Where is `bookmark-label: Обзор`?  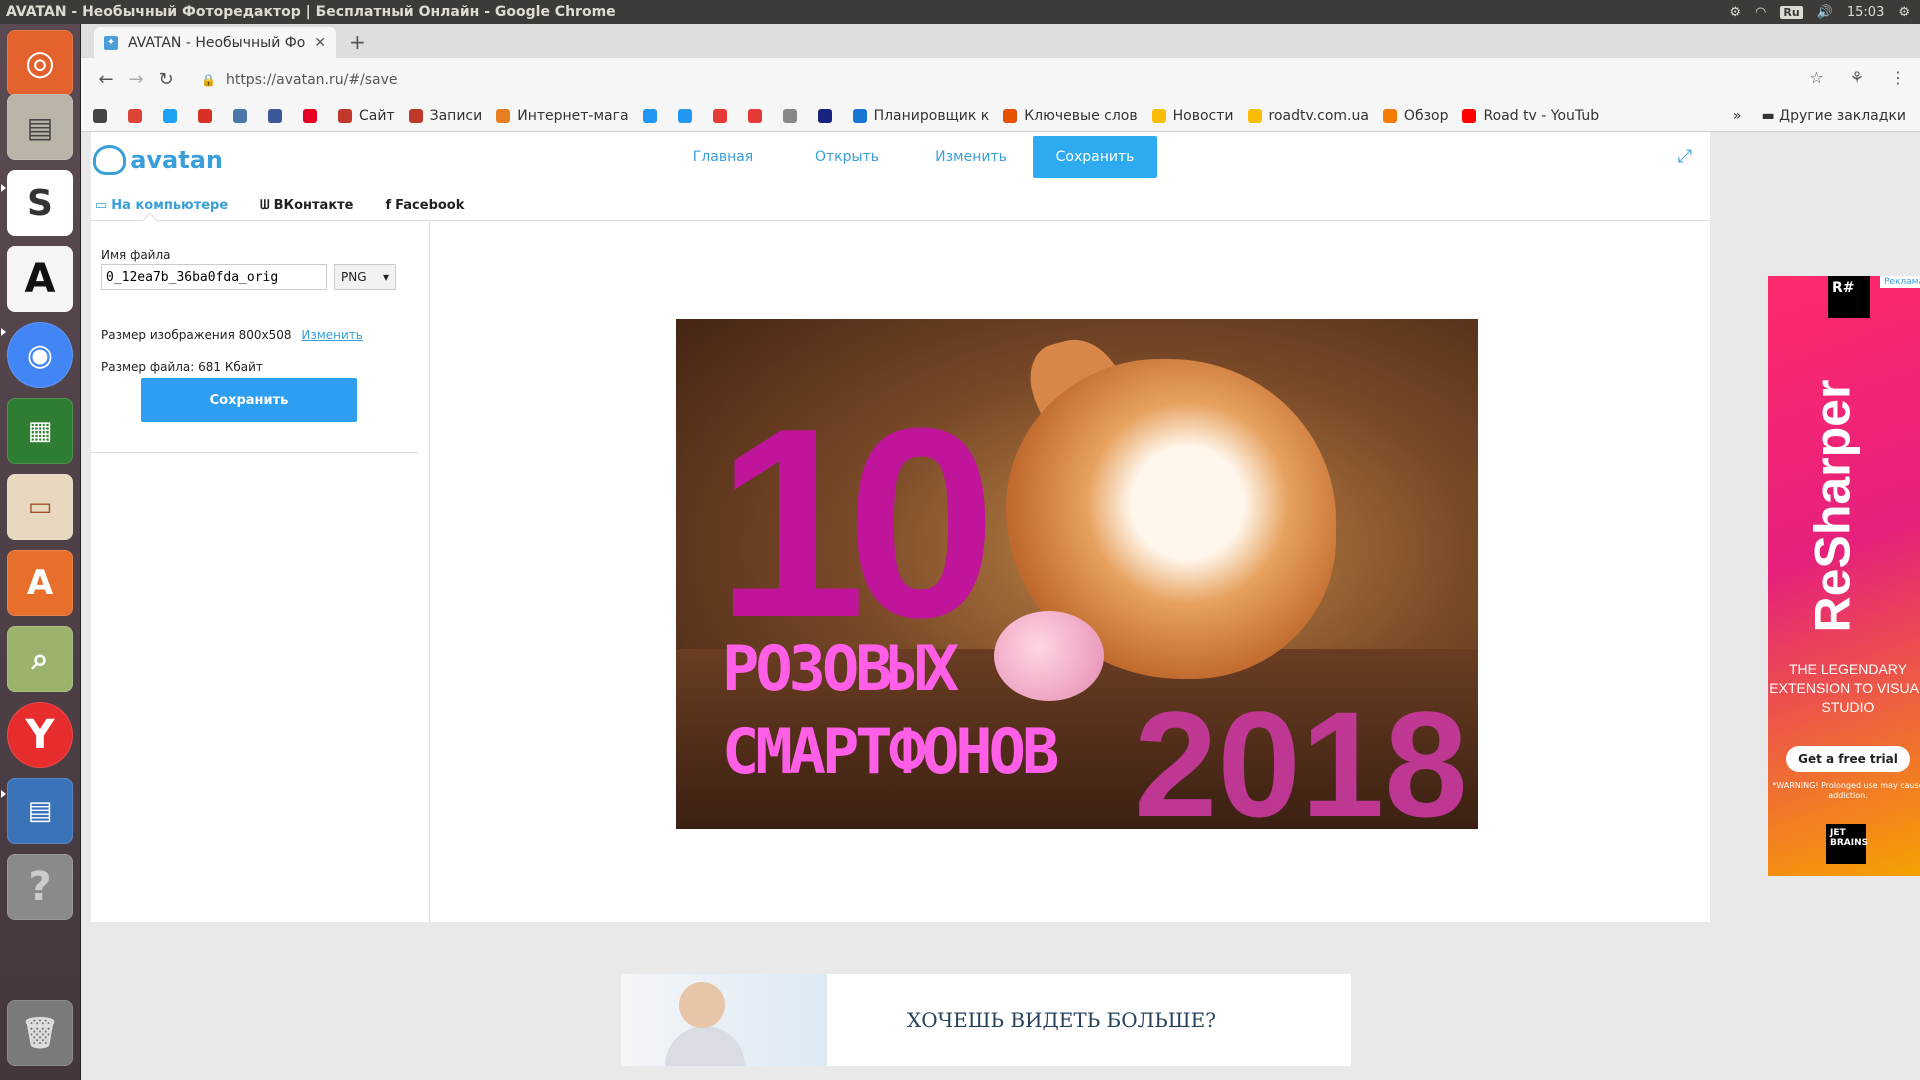
bookmark-label: Обзор is located at coordinates (1426, 115).